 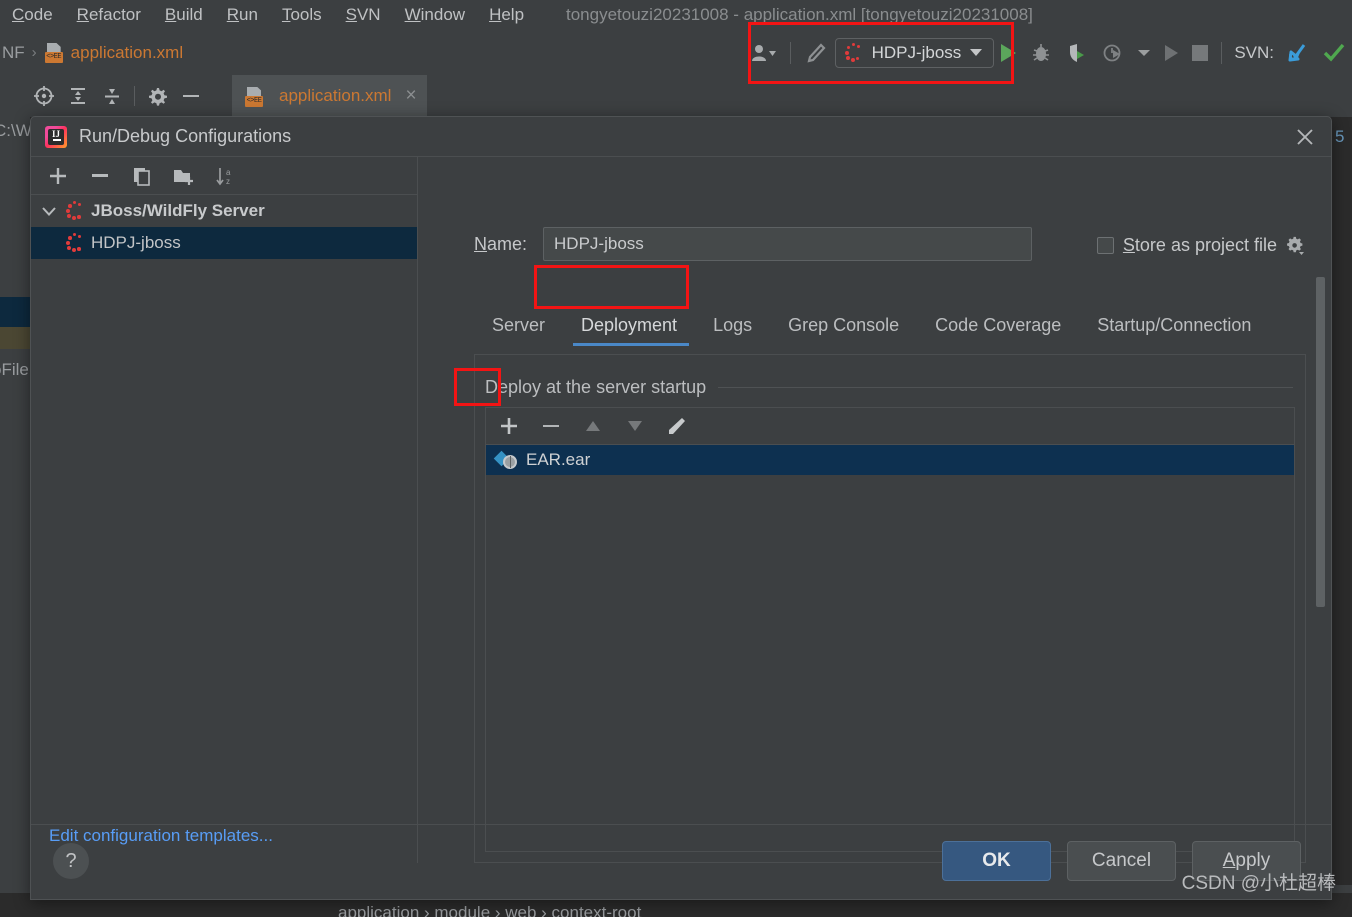 What do you see at coordinates (1113, 52) in the screenshot?
I see `profiler-icon` at bounding box center [1113, 52].